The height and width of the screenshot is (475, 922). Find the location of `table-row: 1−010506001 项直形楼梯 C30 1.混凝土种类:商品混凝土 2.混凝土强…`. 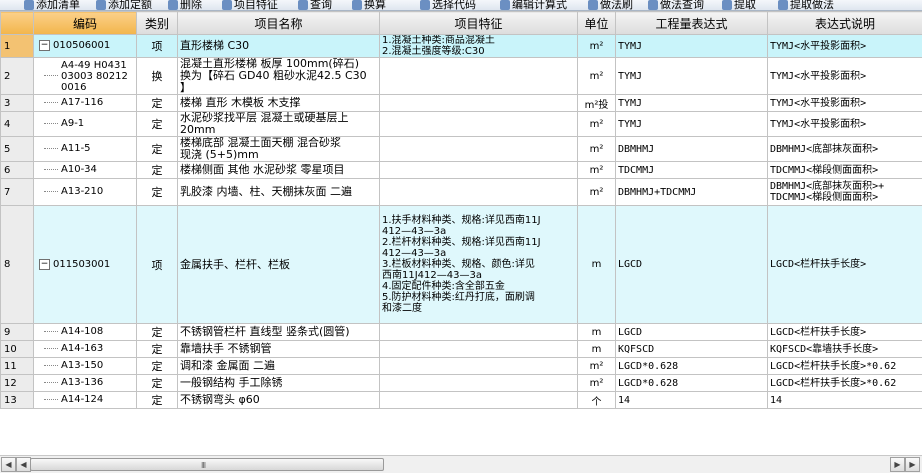

table-row: 1−010506001 项直形楼梯 C30 1.混凝土种类:商品混凝土 2.混凝土强… is located at coordinates (461, 46).